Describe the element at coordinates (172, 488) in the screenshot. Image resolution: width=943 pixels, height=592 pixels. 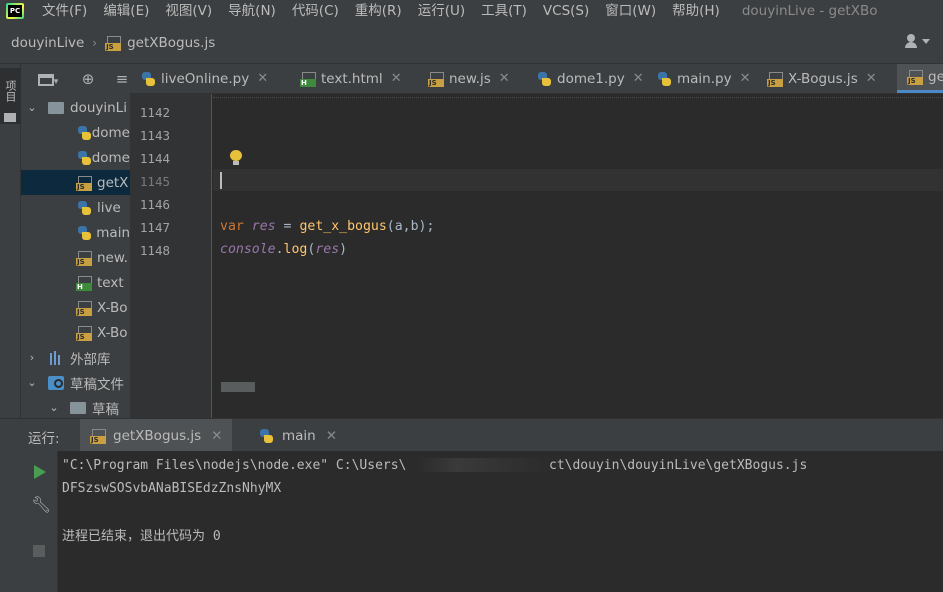
I see `console-output-value: DFSzswSOSvbANaBISEdzZnsNhyMX` at that location.